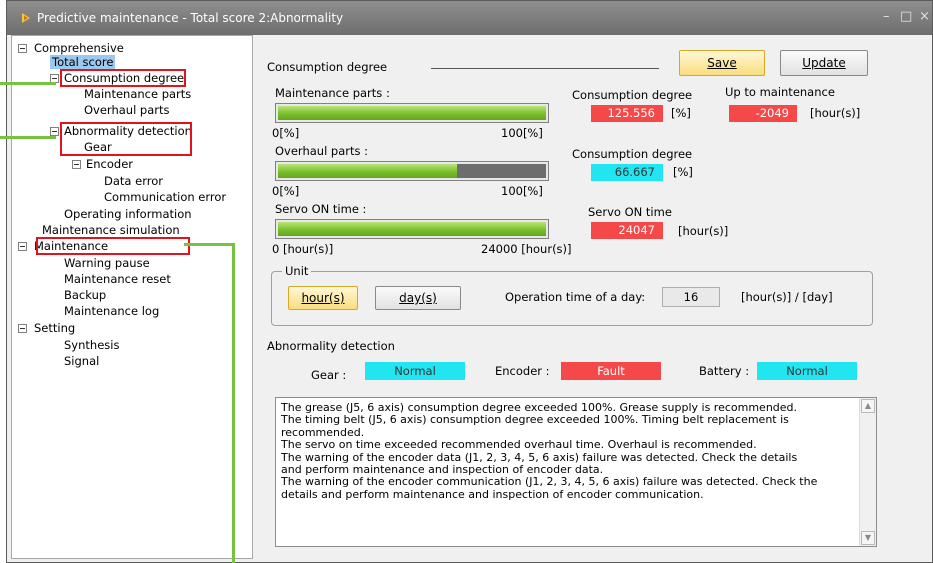  Describe the element at coordinates (627, 172) in the screenshot. I see `consumption-degree-value-2: 66.667` at that location.